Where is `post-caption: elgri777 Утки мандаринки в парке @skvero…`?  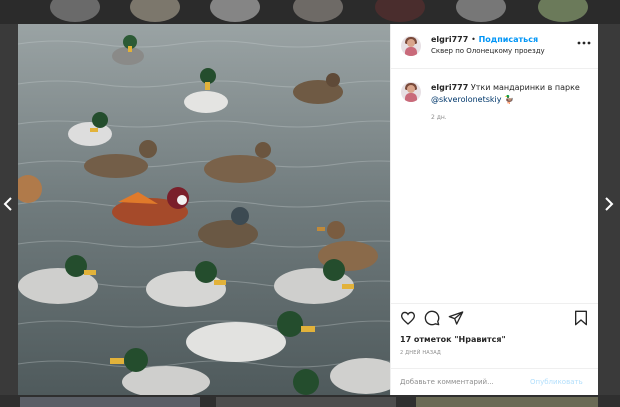 post-caption: elgri777 Утки мандаринки в парке @skvero… is located at coordinates (511, 94).